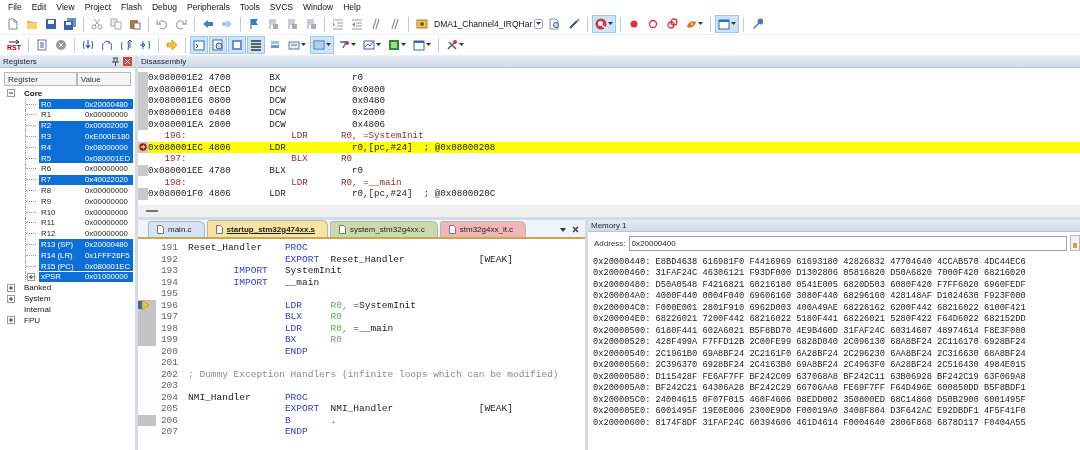  I want to click on close-button, so click(127, 61).